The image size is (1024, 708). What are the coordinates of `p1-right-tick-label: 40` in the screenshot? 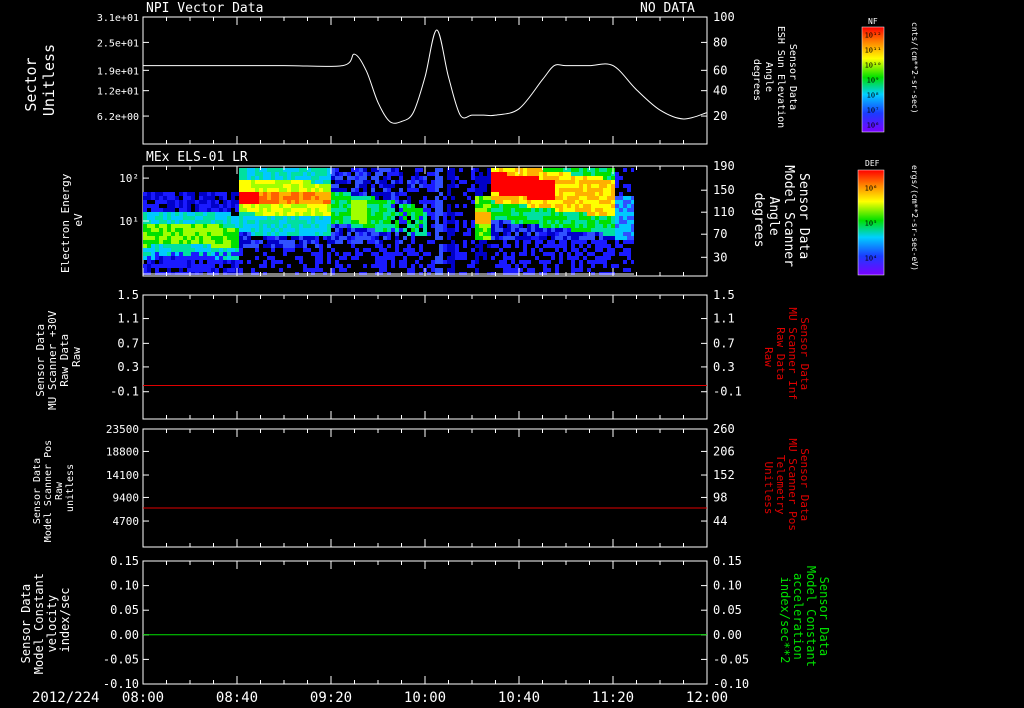 It's located at (720, 91).